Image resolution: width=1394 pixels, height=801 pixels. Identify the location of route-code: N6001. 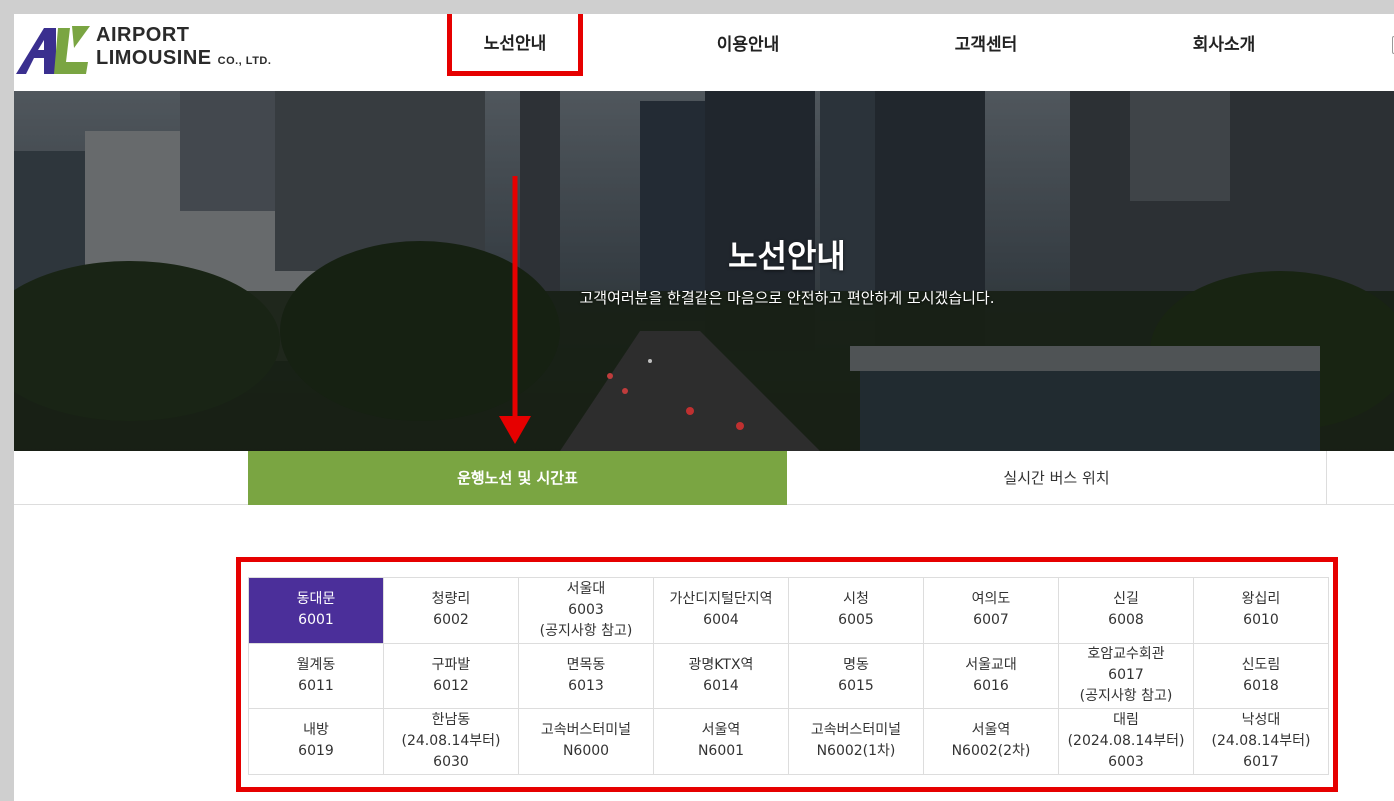
(721, 751).